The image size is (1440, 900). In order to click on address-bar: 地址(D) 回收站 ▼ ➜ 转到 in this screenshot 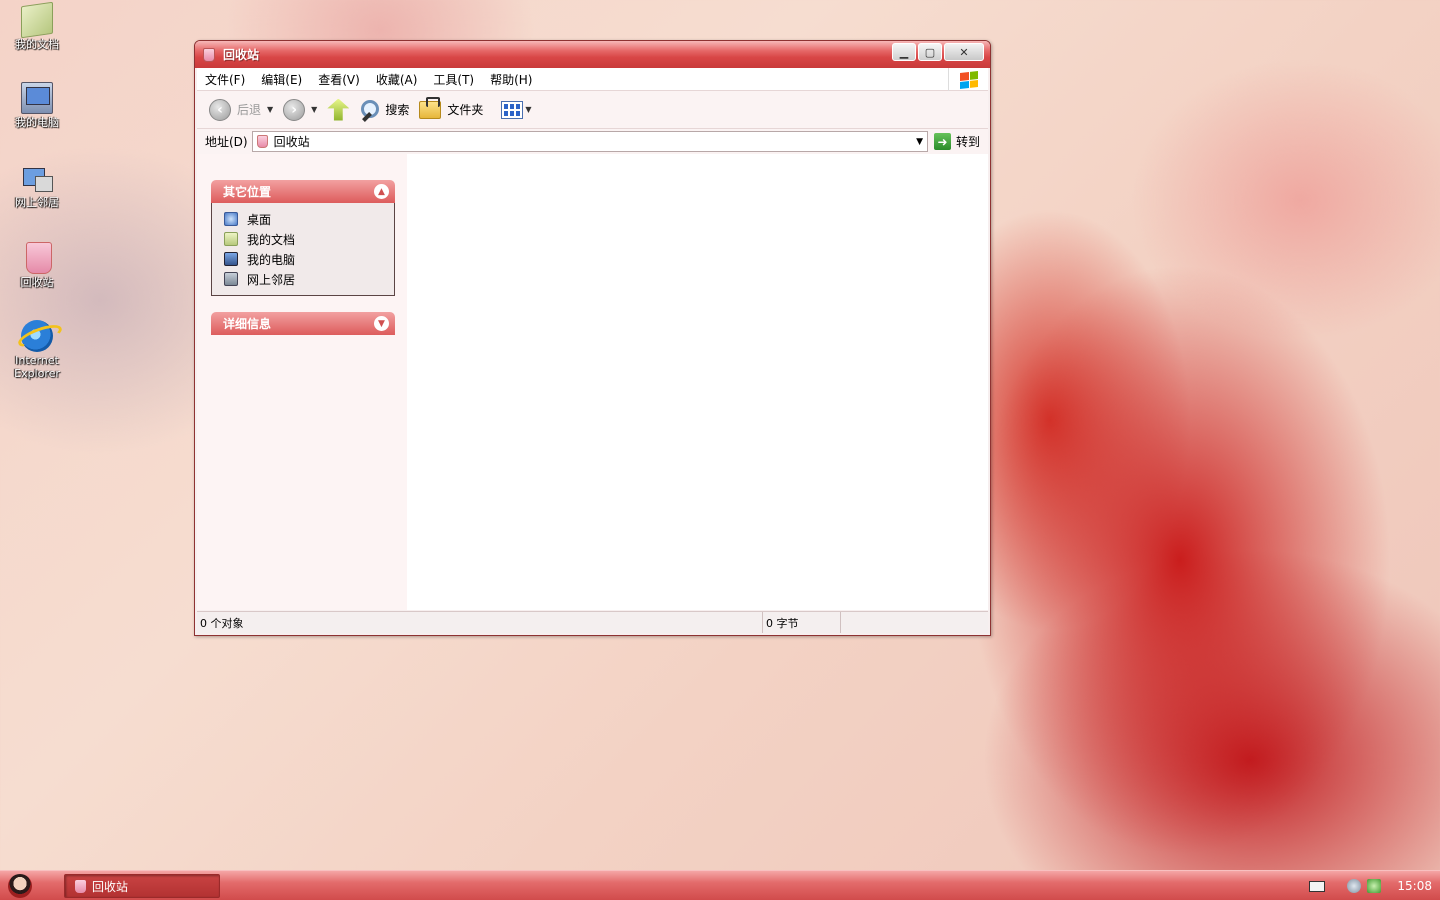, I will do `click(592, 142)`.